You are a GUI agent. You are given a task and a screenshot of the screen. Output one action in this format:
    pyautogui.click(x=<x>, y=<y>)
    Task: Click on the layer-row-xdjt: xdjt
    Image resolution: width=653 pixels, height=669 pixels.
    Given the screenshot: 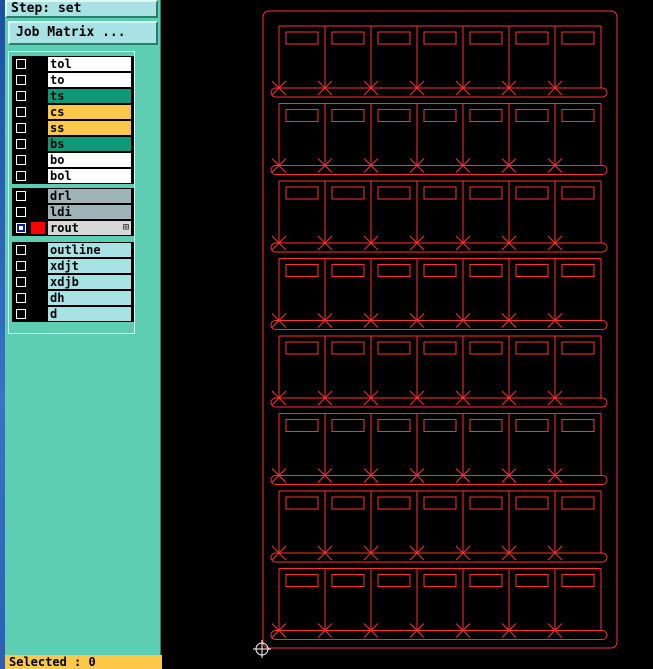 What is the action you would take?
    pyautogui.click(x=73, y=266)
    